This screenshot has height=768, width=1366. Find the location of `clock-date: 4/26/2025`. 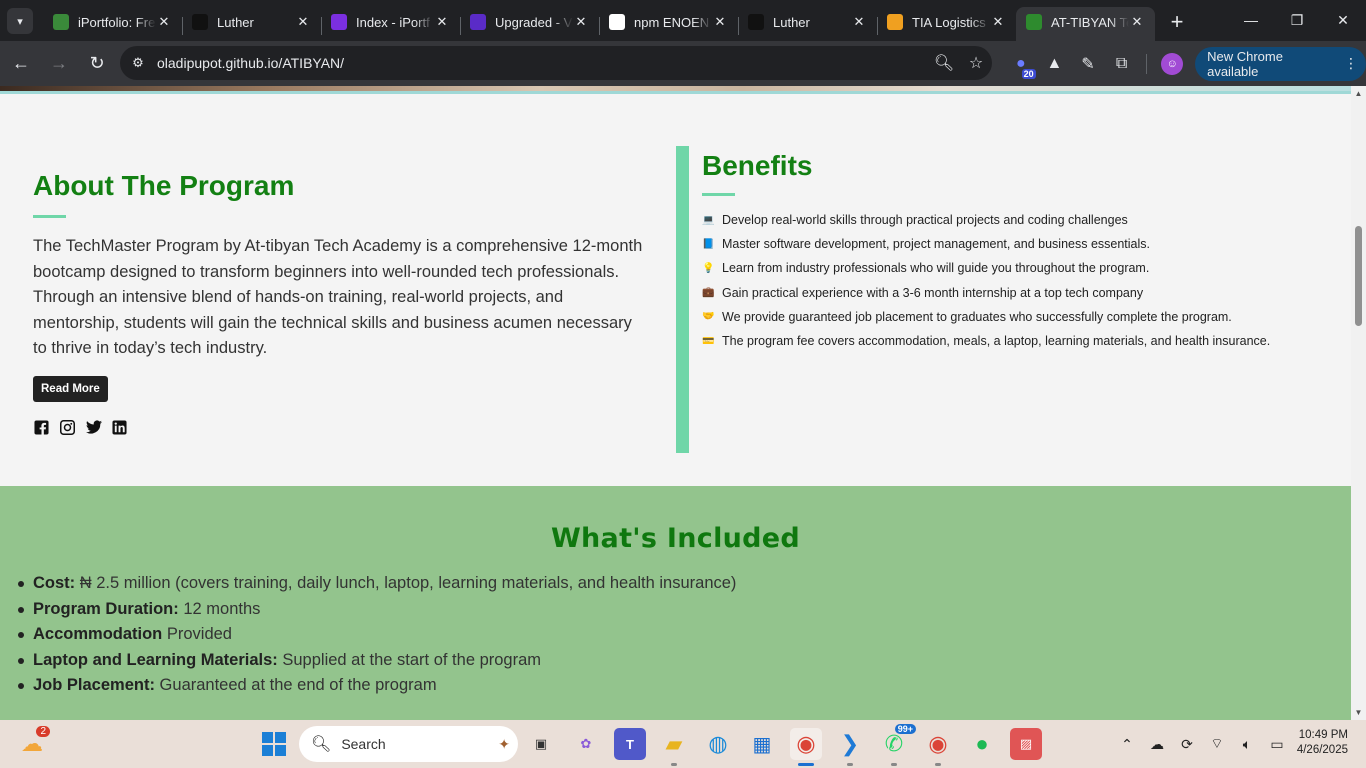

clock-date: 4/26/2025 is located at coordinates (1322, 750).